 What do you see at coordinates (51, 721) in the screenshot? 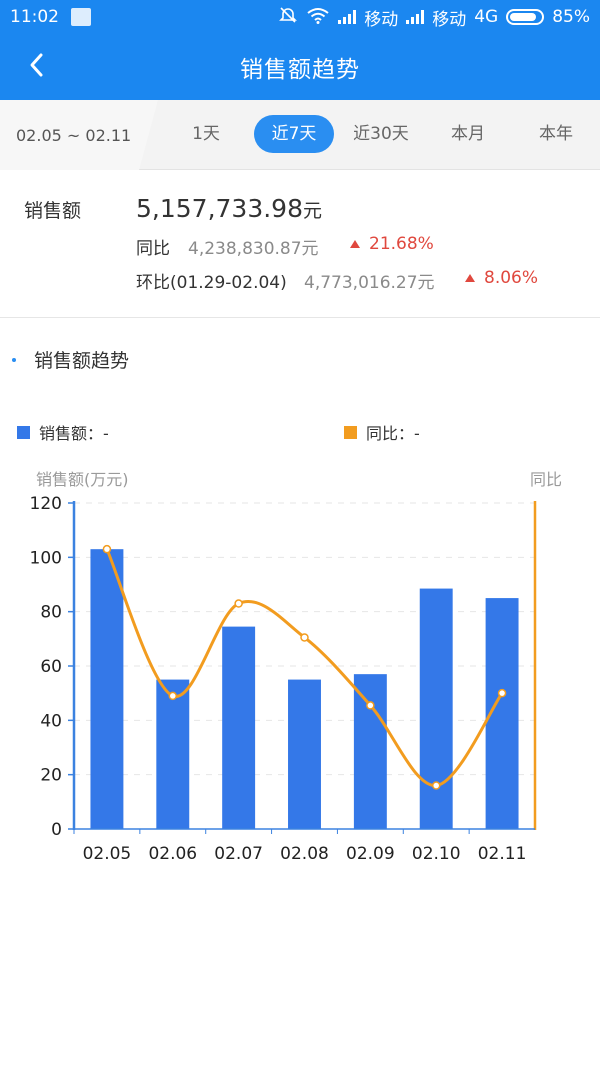
I see `y-tick-label: 40` at bounding box center [51, 721].